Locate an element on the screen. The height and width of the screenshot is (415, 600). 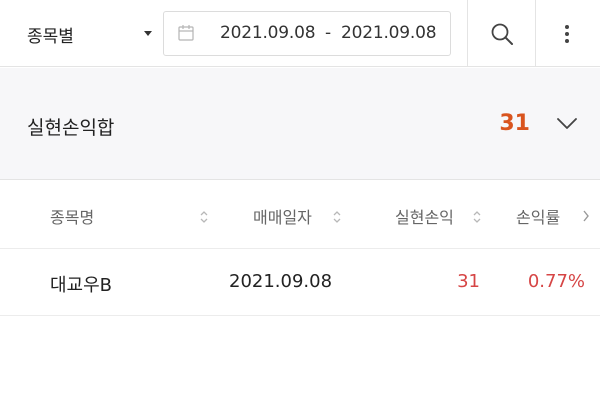
date-start: 2021.09.08 is located at coordinates (268, 33).